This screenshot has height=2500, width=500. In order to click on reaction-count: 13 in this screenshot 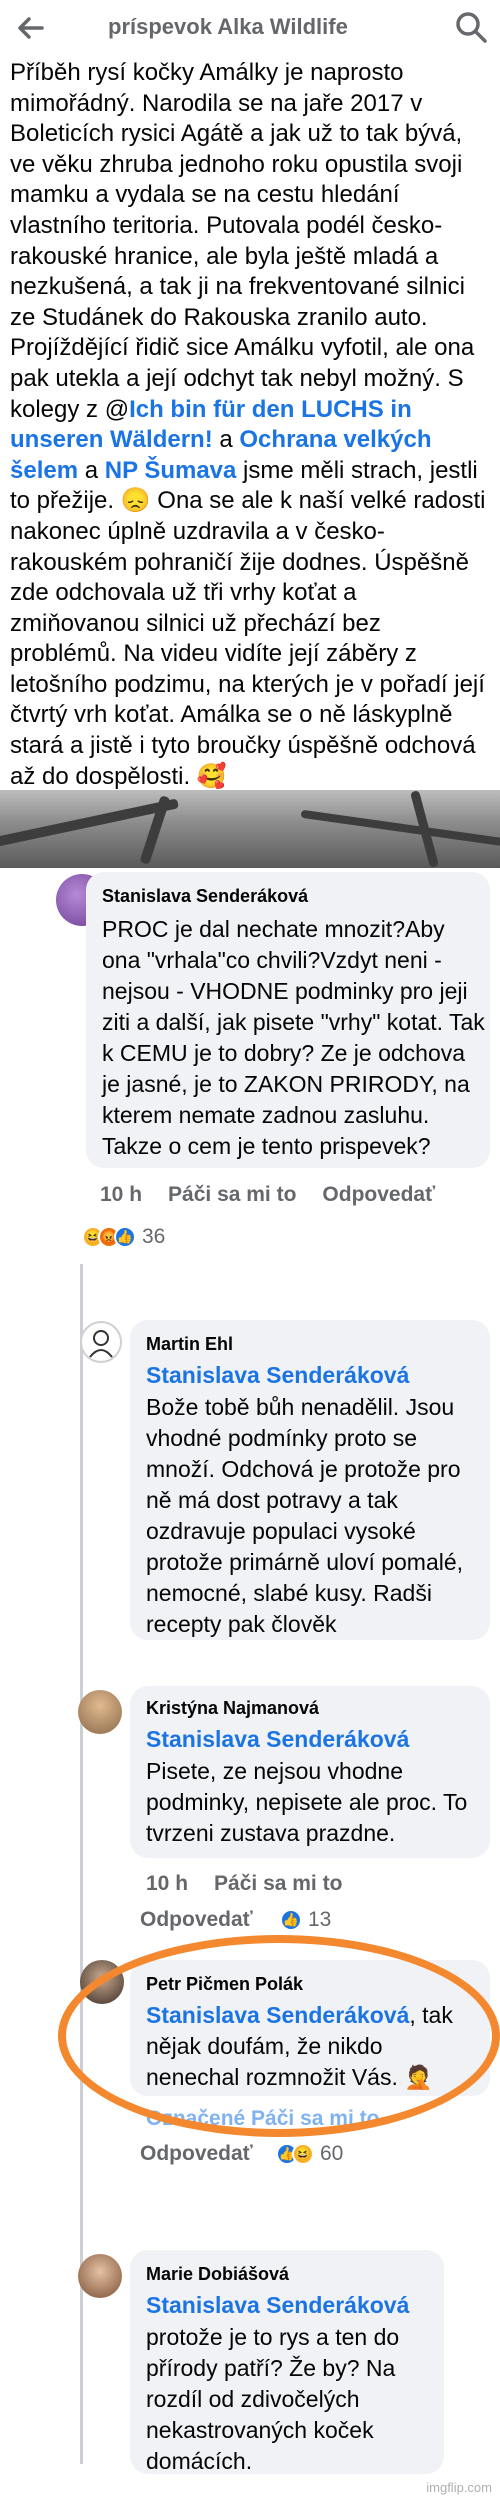, I will do `click(320, 1919)`.